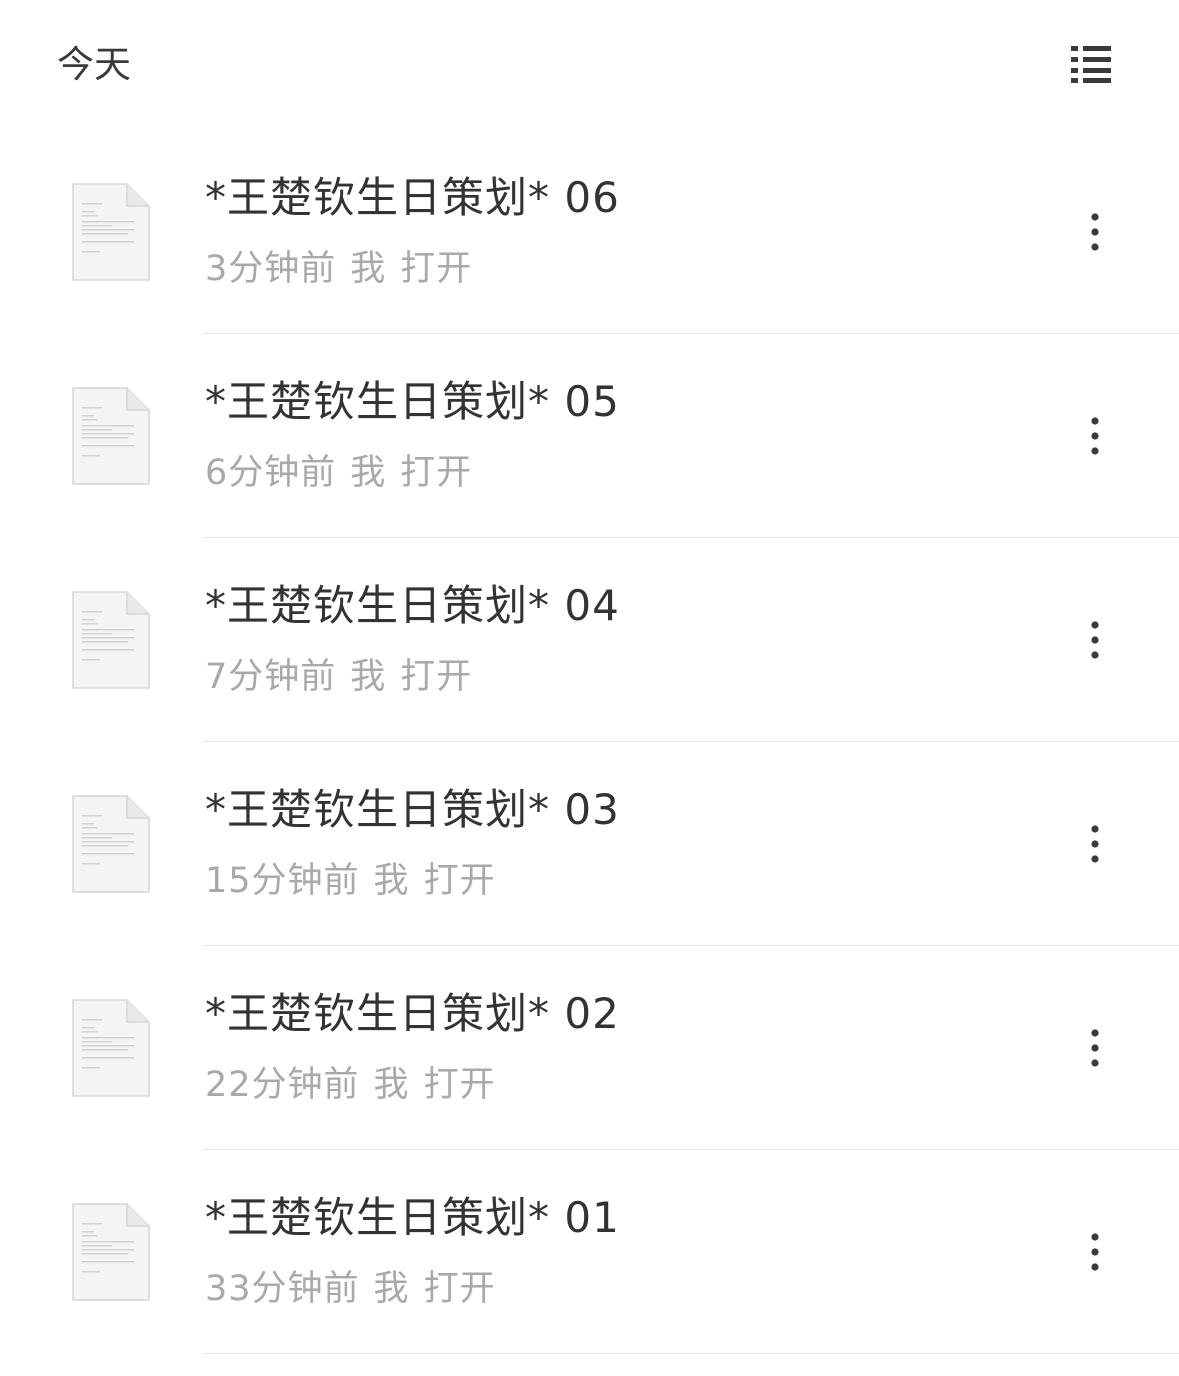 The width and height of the screenshot is (1179, 1376). Describe the element at coordinates (282, 1085) in the screenshot. I see `file-time: 22分钟前` at that location.